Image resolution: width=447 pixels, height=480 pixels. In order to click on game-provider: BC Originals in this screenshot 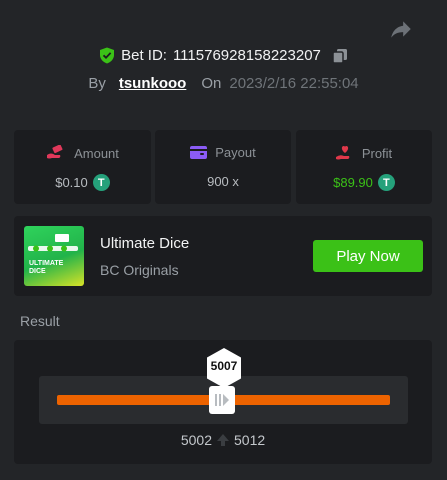, I will do `click(139, 270)`.